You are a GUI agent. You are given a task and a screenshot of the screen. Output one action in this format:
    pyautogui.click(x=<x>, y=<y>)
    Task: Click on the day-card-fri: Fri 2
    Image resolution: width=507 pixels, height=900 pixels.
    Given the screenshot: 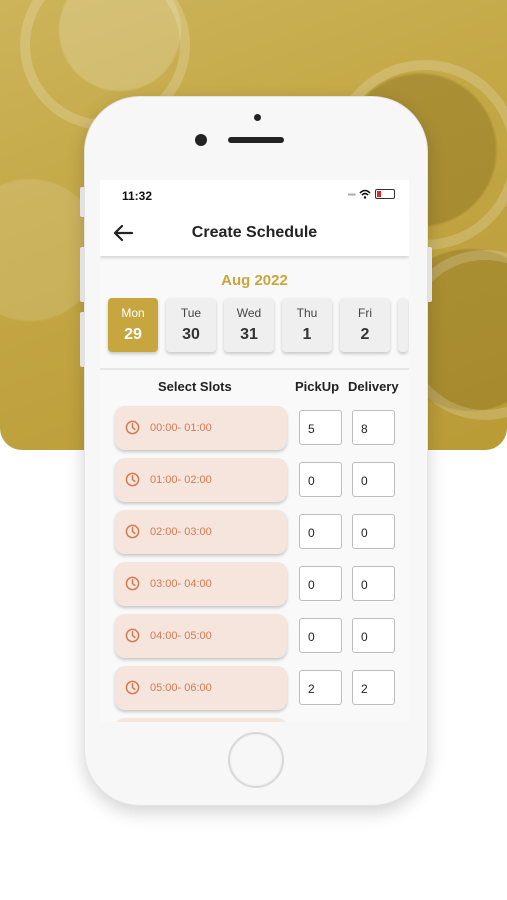 What is the action you would take?
    pyautogui.click(x=365, y=325)
    